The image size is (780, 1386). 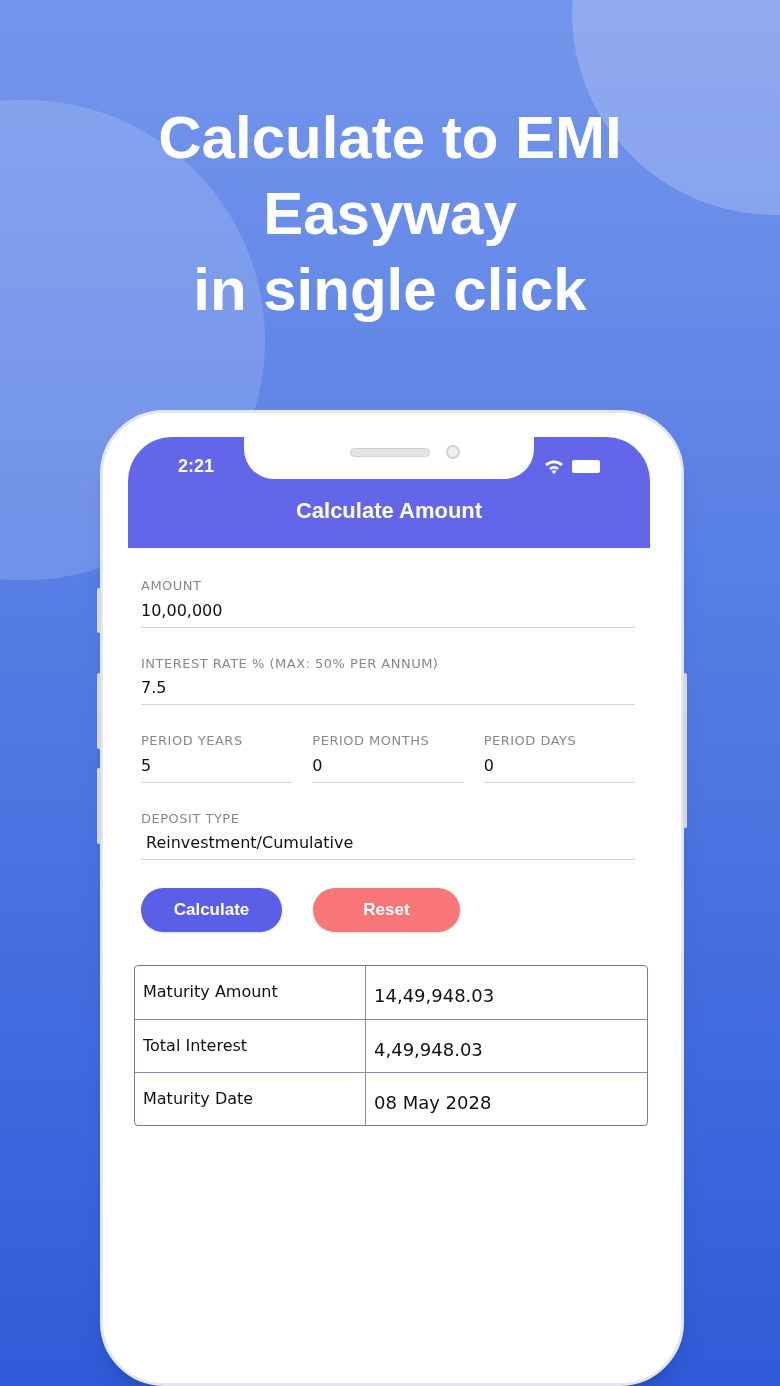 I want to click on input-field: AMOUNT 10,00,000, so click(x=388, y=602).